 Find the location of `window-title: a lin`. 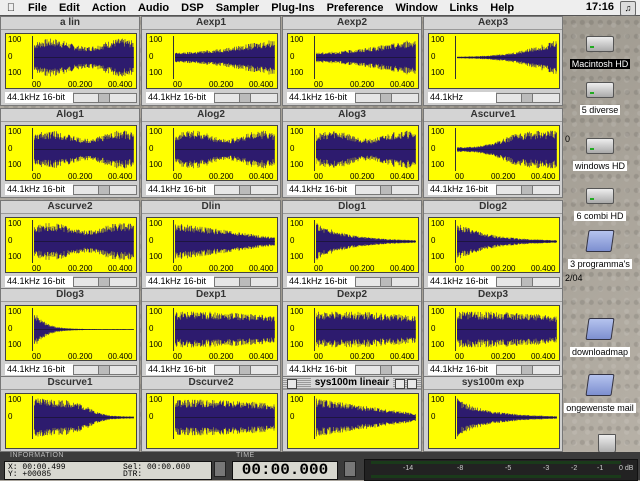

window-title: a lin is located at coordinates (70, 23).